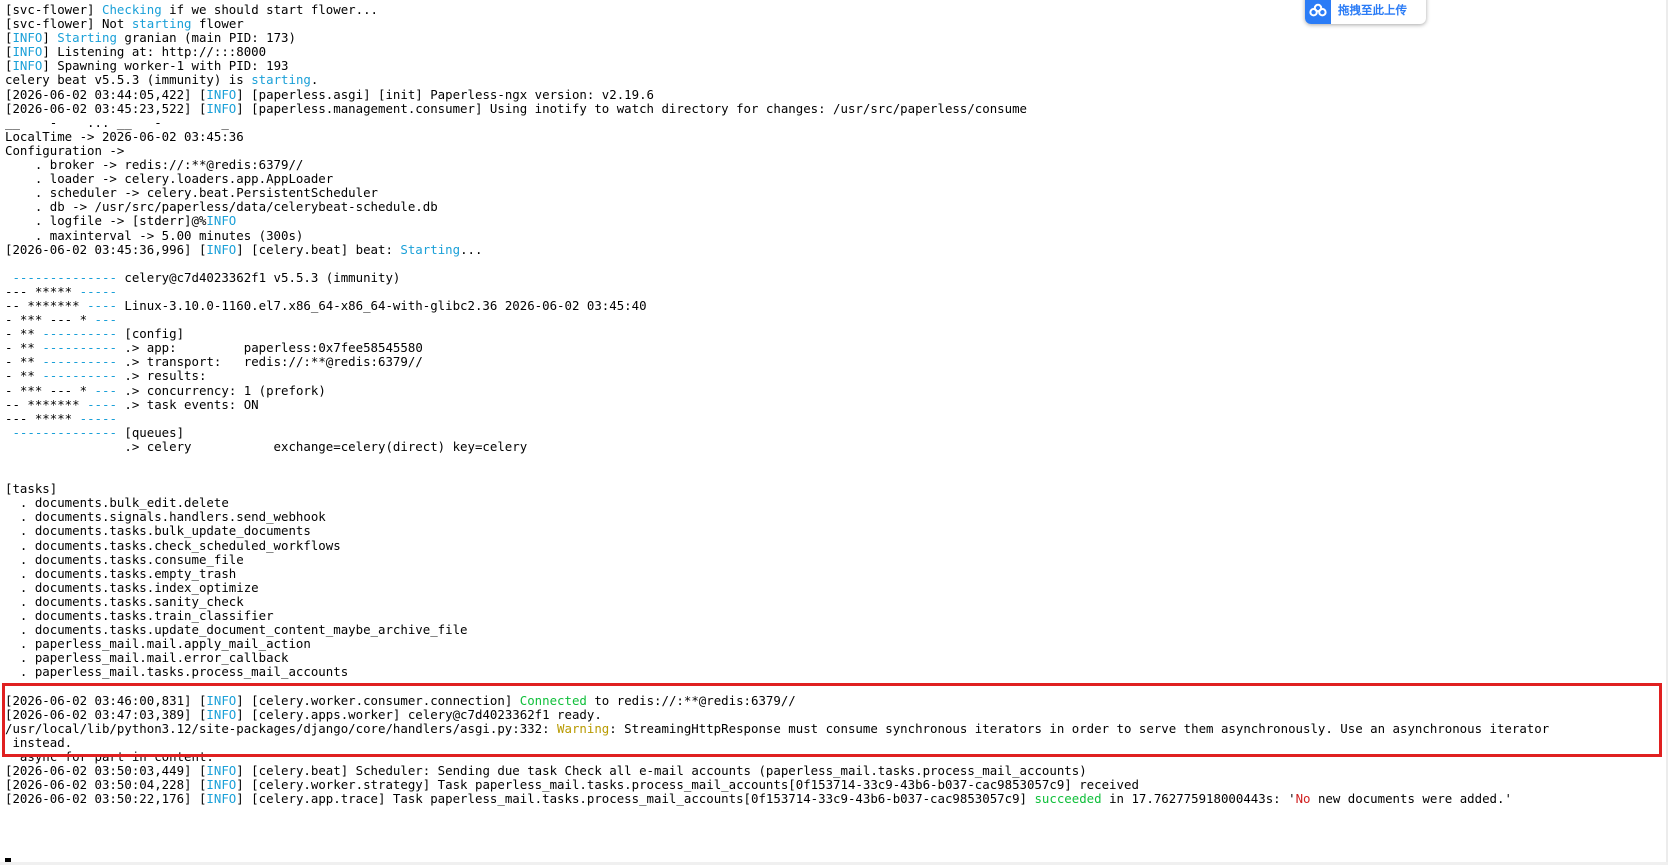 The image size is (1668, 865). What do you see at coordinates (836, 66) in the screenshot?
I see `terminal-line: [INFO] Spawning worker-1 with PID: 193` at bounding box center [836, 66].